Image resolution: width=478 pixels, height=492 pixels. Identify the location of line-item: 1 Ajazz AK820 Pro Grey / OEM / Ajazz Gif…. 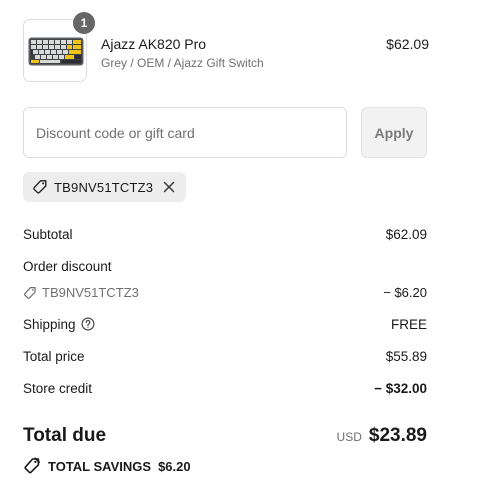
(226, 47).